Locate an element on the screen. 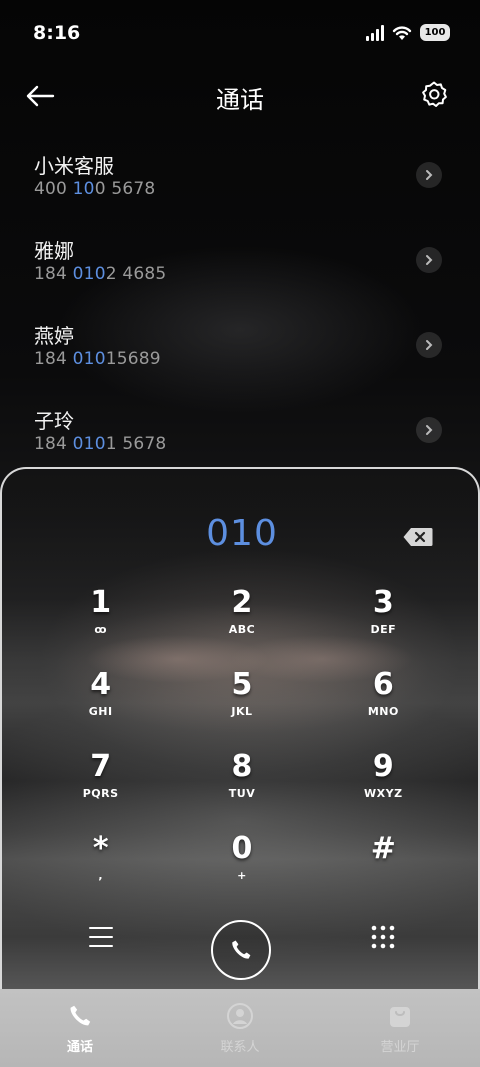  gear-icon is located at coordinates (434, 94).